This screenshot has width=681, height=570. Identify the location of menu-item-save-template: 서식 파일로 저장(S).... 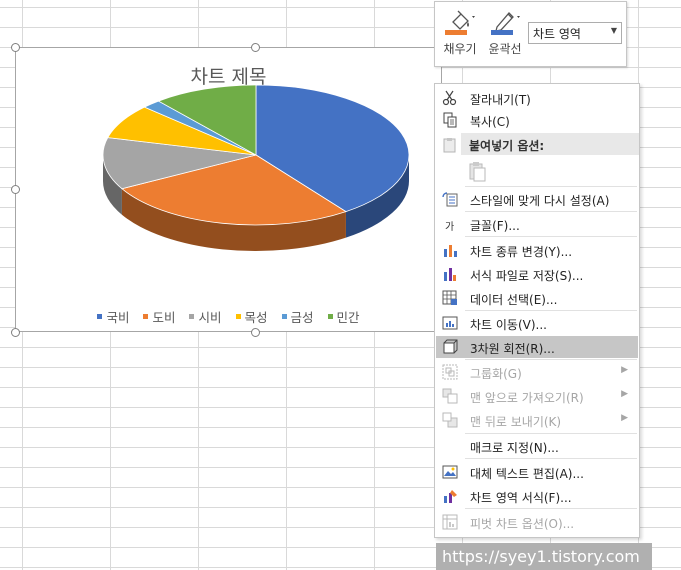
(537, 274).